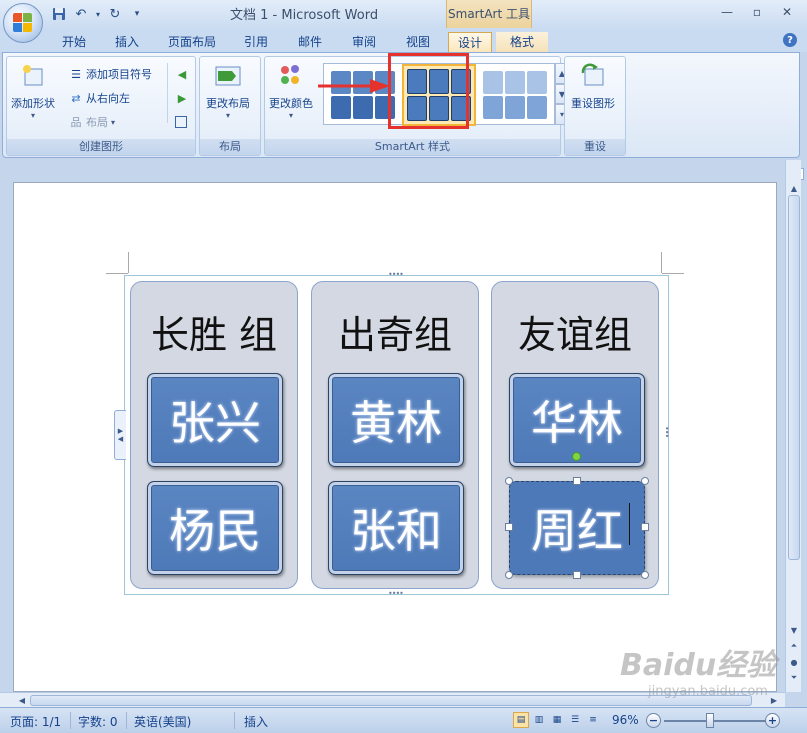 The height and width of the screenshot is (733, 807). What do you see at coordinates (395, 331) in the screenshot?
I see `group-title: 出奇组` at bounding box center [395, 331].